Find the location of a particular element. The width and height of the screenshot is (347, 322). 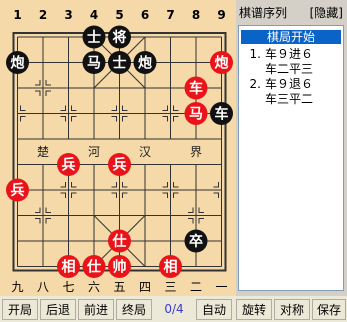

red-move: 车９退６ is located at coordinates (289, 84).